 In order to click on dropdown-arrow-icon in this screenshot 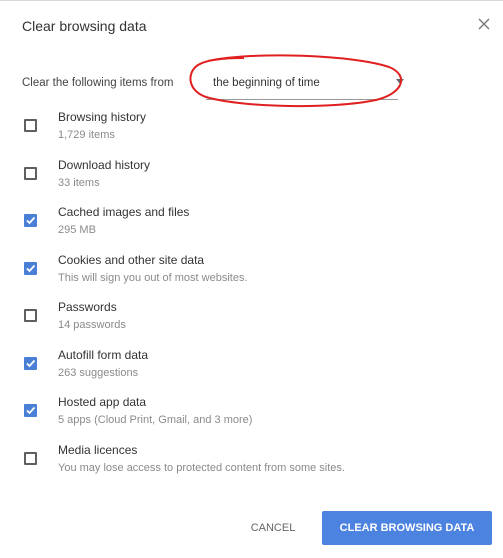, I will do `click(400, 81)`.